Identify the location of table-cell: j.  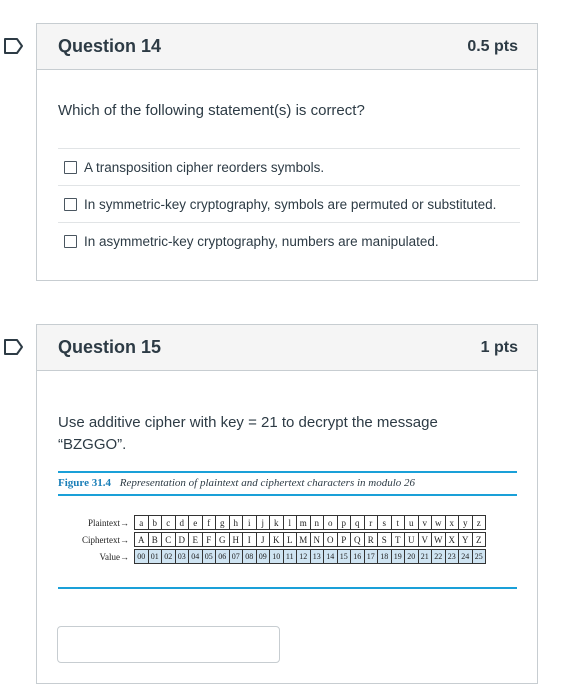
(263, 522).